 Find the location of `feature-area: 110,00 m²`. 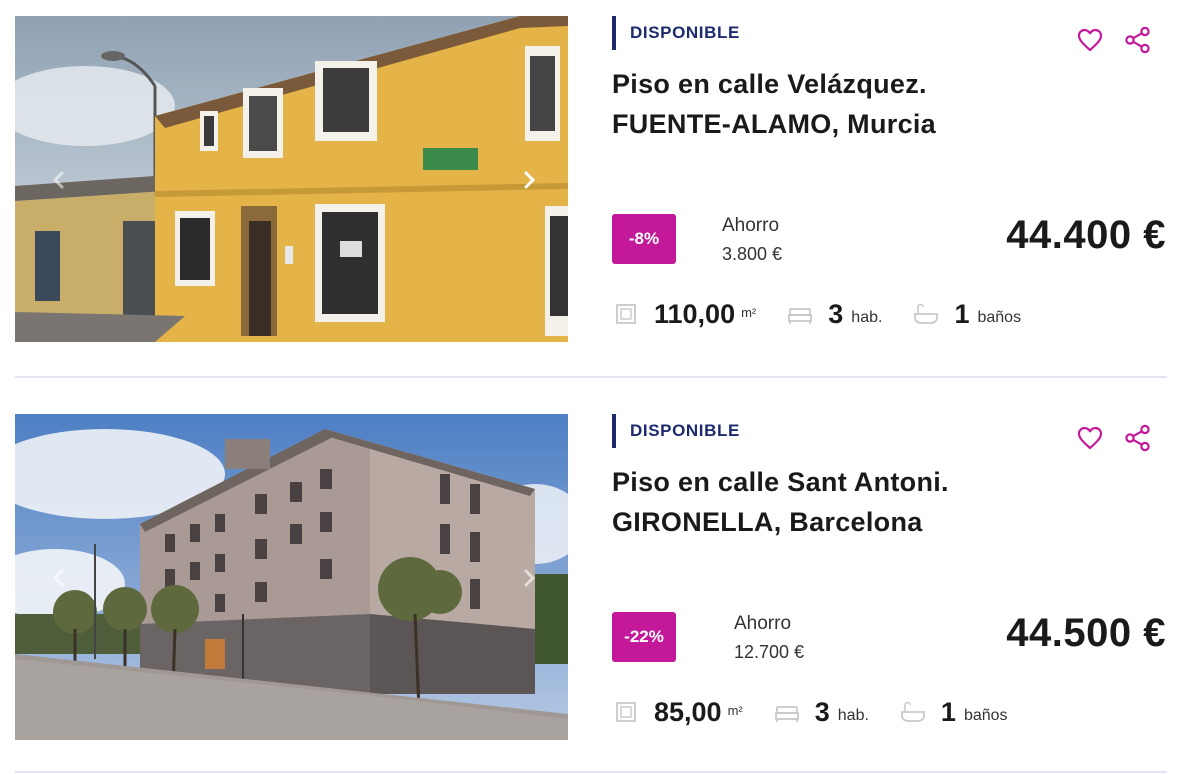

feature-area: 110,00 m² is located at coordinates (684, 314).